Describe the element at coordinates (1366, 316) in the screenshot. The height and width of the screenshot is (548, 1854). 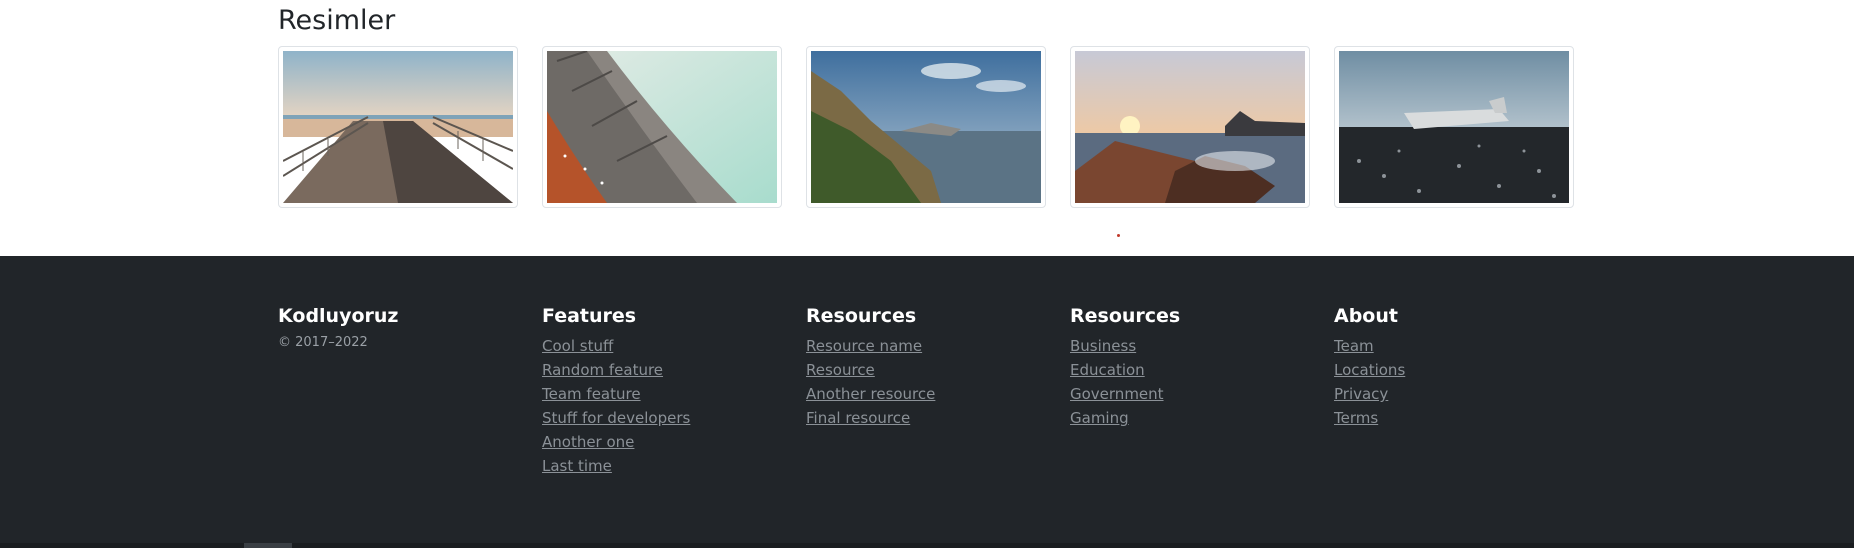
I see `footer-column-title: About` at that location.